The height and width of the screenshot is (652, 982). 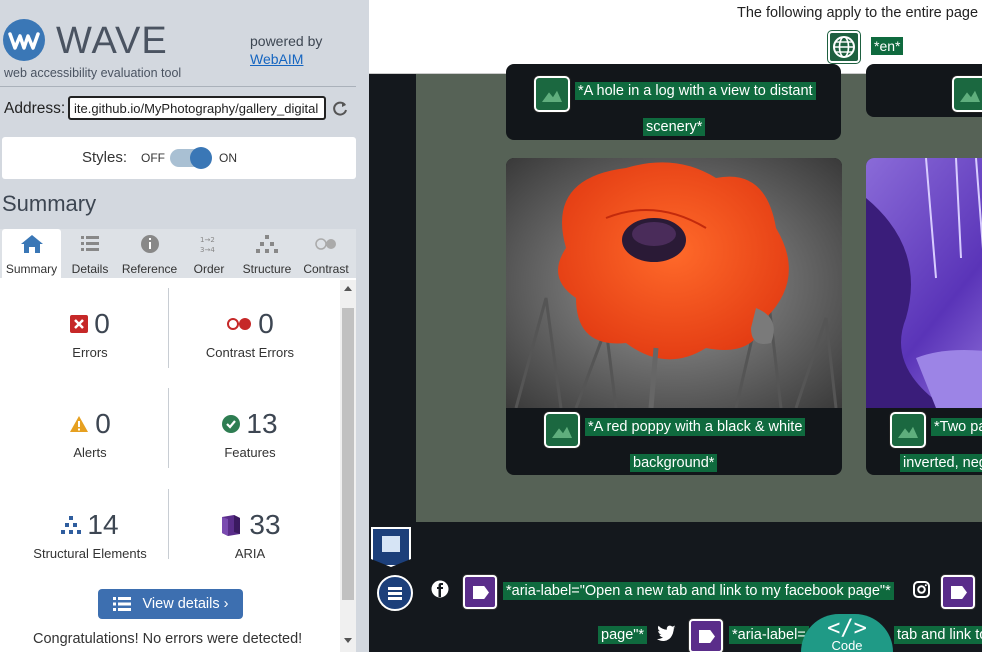 What do you see at coordinates (90, 534) in the screenshot?
I see `structural-elements-stat: 14 Structural Elements` at bounding box center [90, 534].